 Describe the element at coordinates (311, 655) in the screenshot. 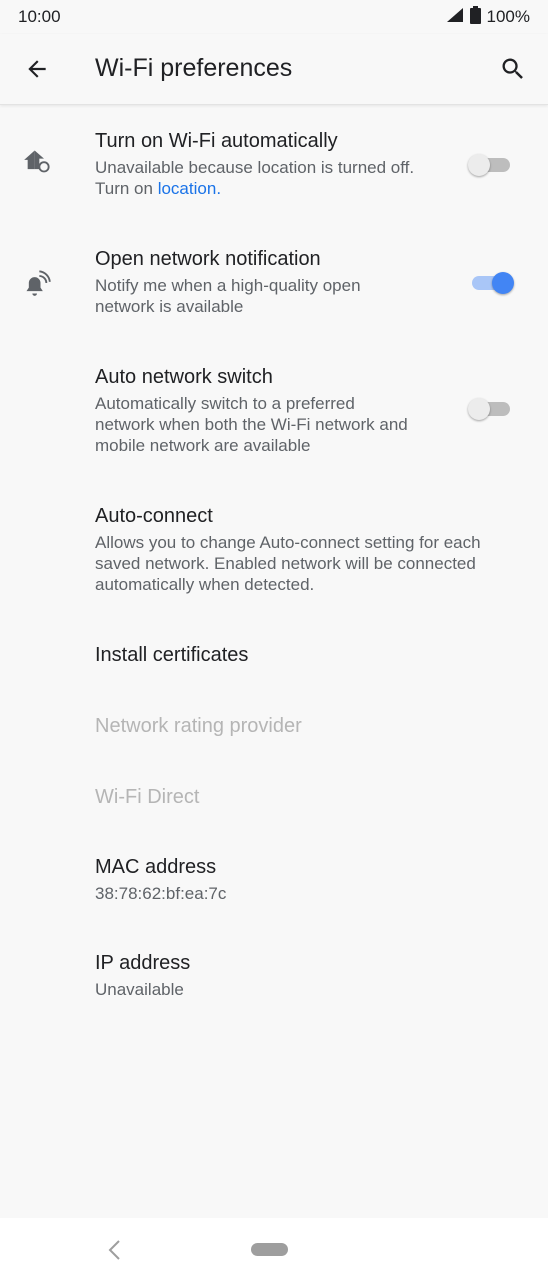

I see `item-text: Install certificates` at that location.